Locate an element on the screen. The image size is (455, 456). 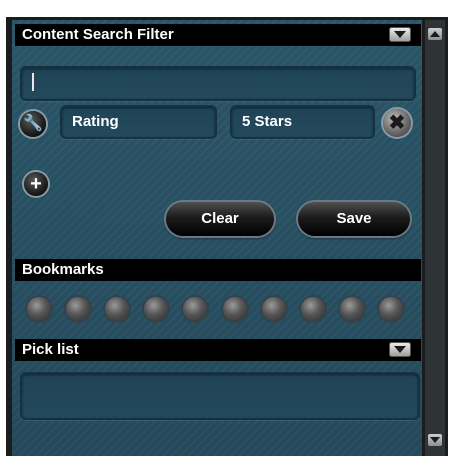
pick-list-header: Pick list is located at coordinates (218, 350).